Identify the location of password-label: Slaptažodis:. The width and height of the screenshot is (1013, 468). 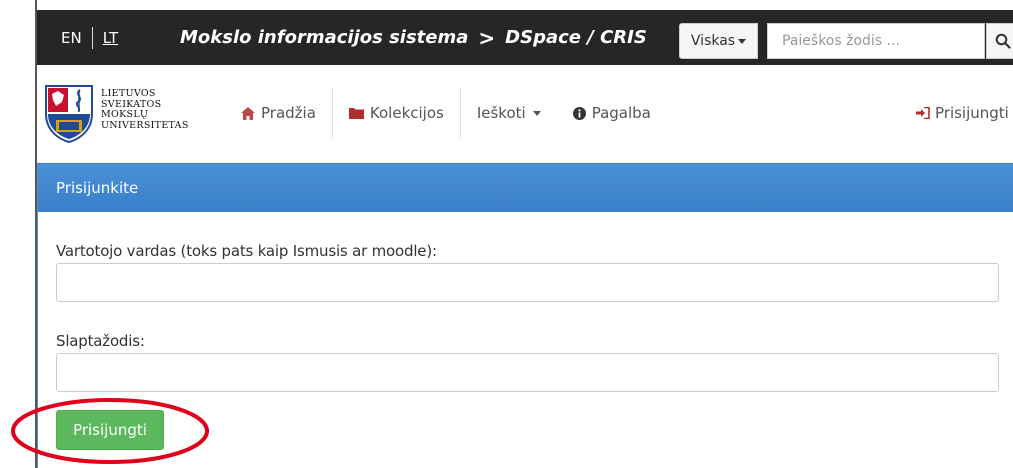
(100, 341).